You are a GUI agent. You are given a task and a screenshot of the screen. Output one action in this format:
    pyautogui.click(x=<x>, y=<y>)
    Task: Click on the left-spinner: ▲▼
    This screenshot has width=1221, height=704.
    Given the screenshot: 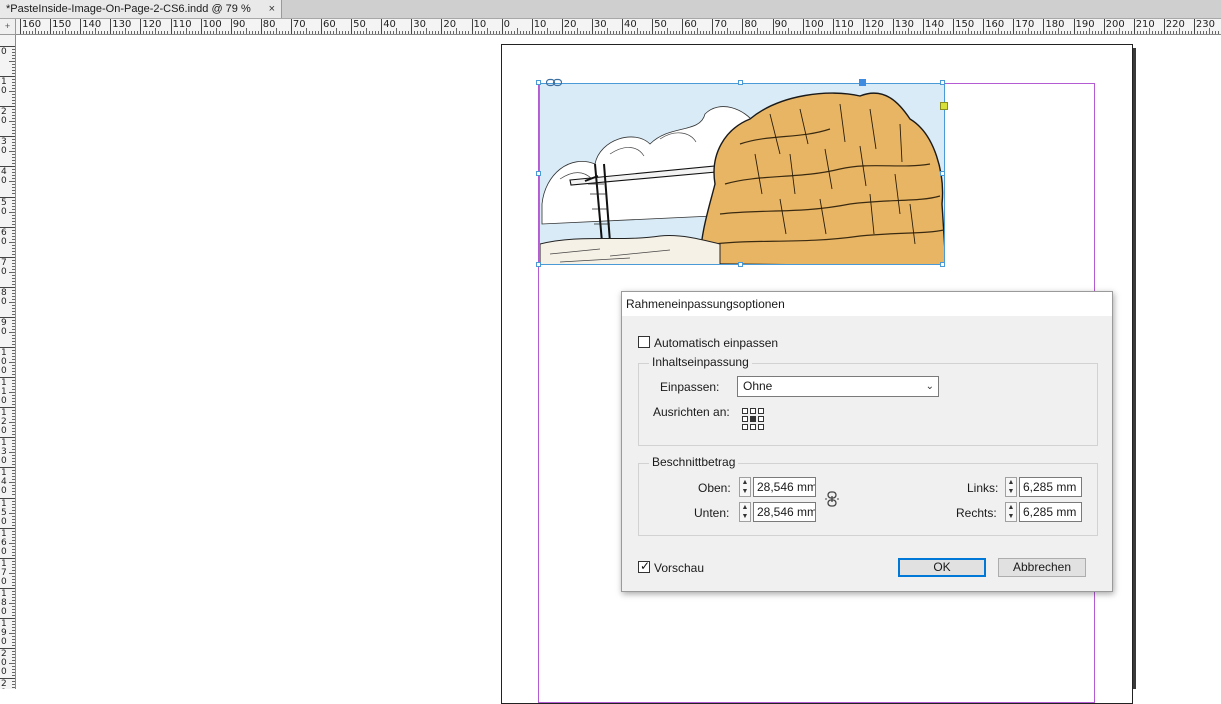 What is the action you would take?
    pyautogui.click(x=1011, y=487)
    